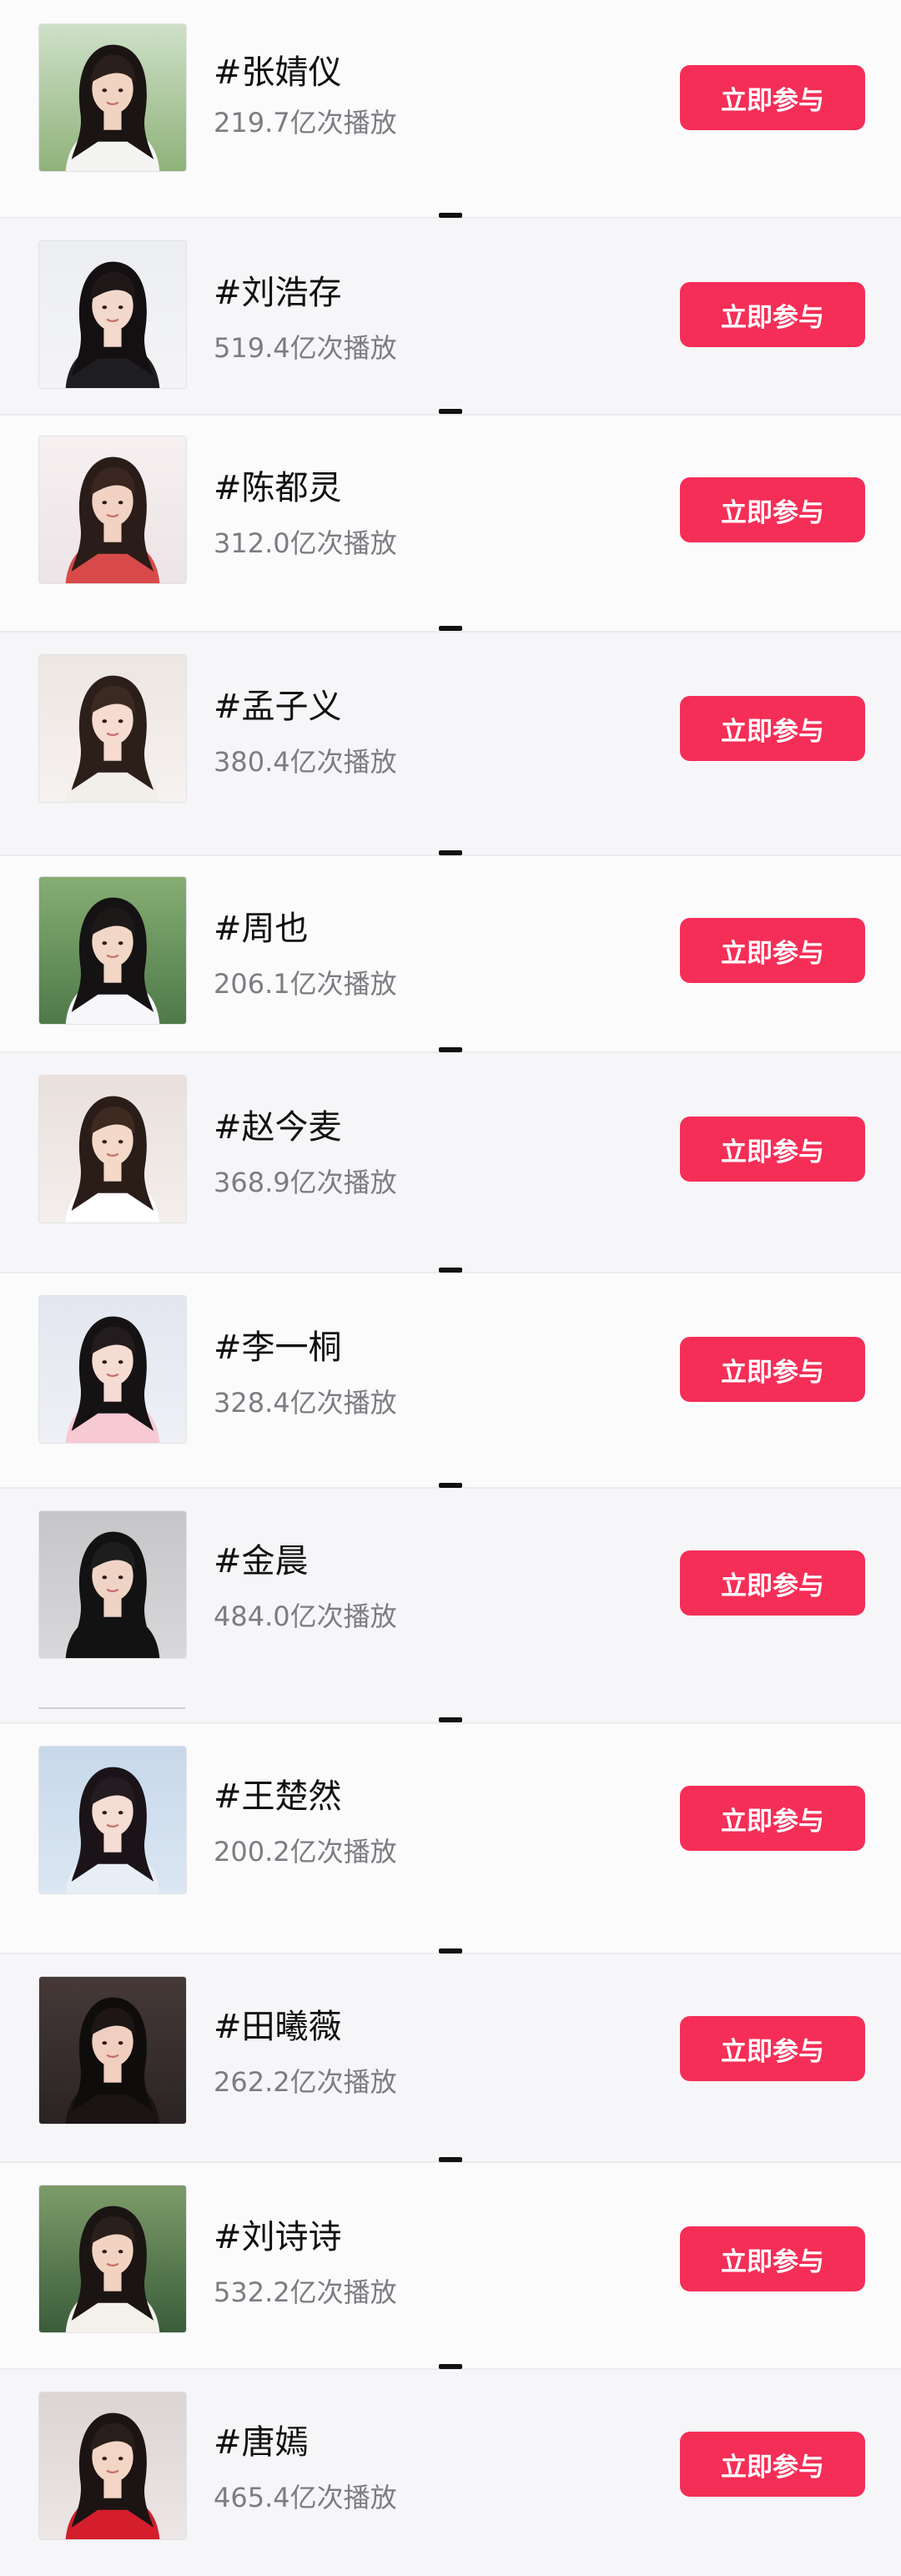  What do you see at coordinates (278, 2024) in the screenshot?
I see `topic-title: #田曦薇` at bounding box center [278, 2024].